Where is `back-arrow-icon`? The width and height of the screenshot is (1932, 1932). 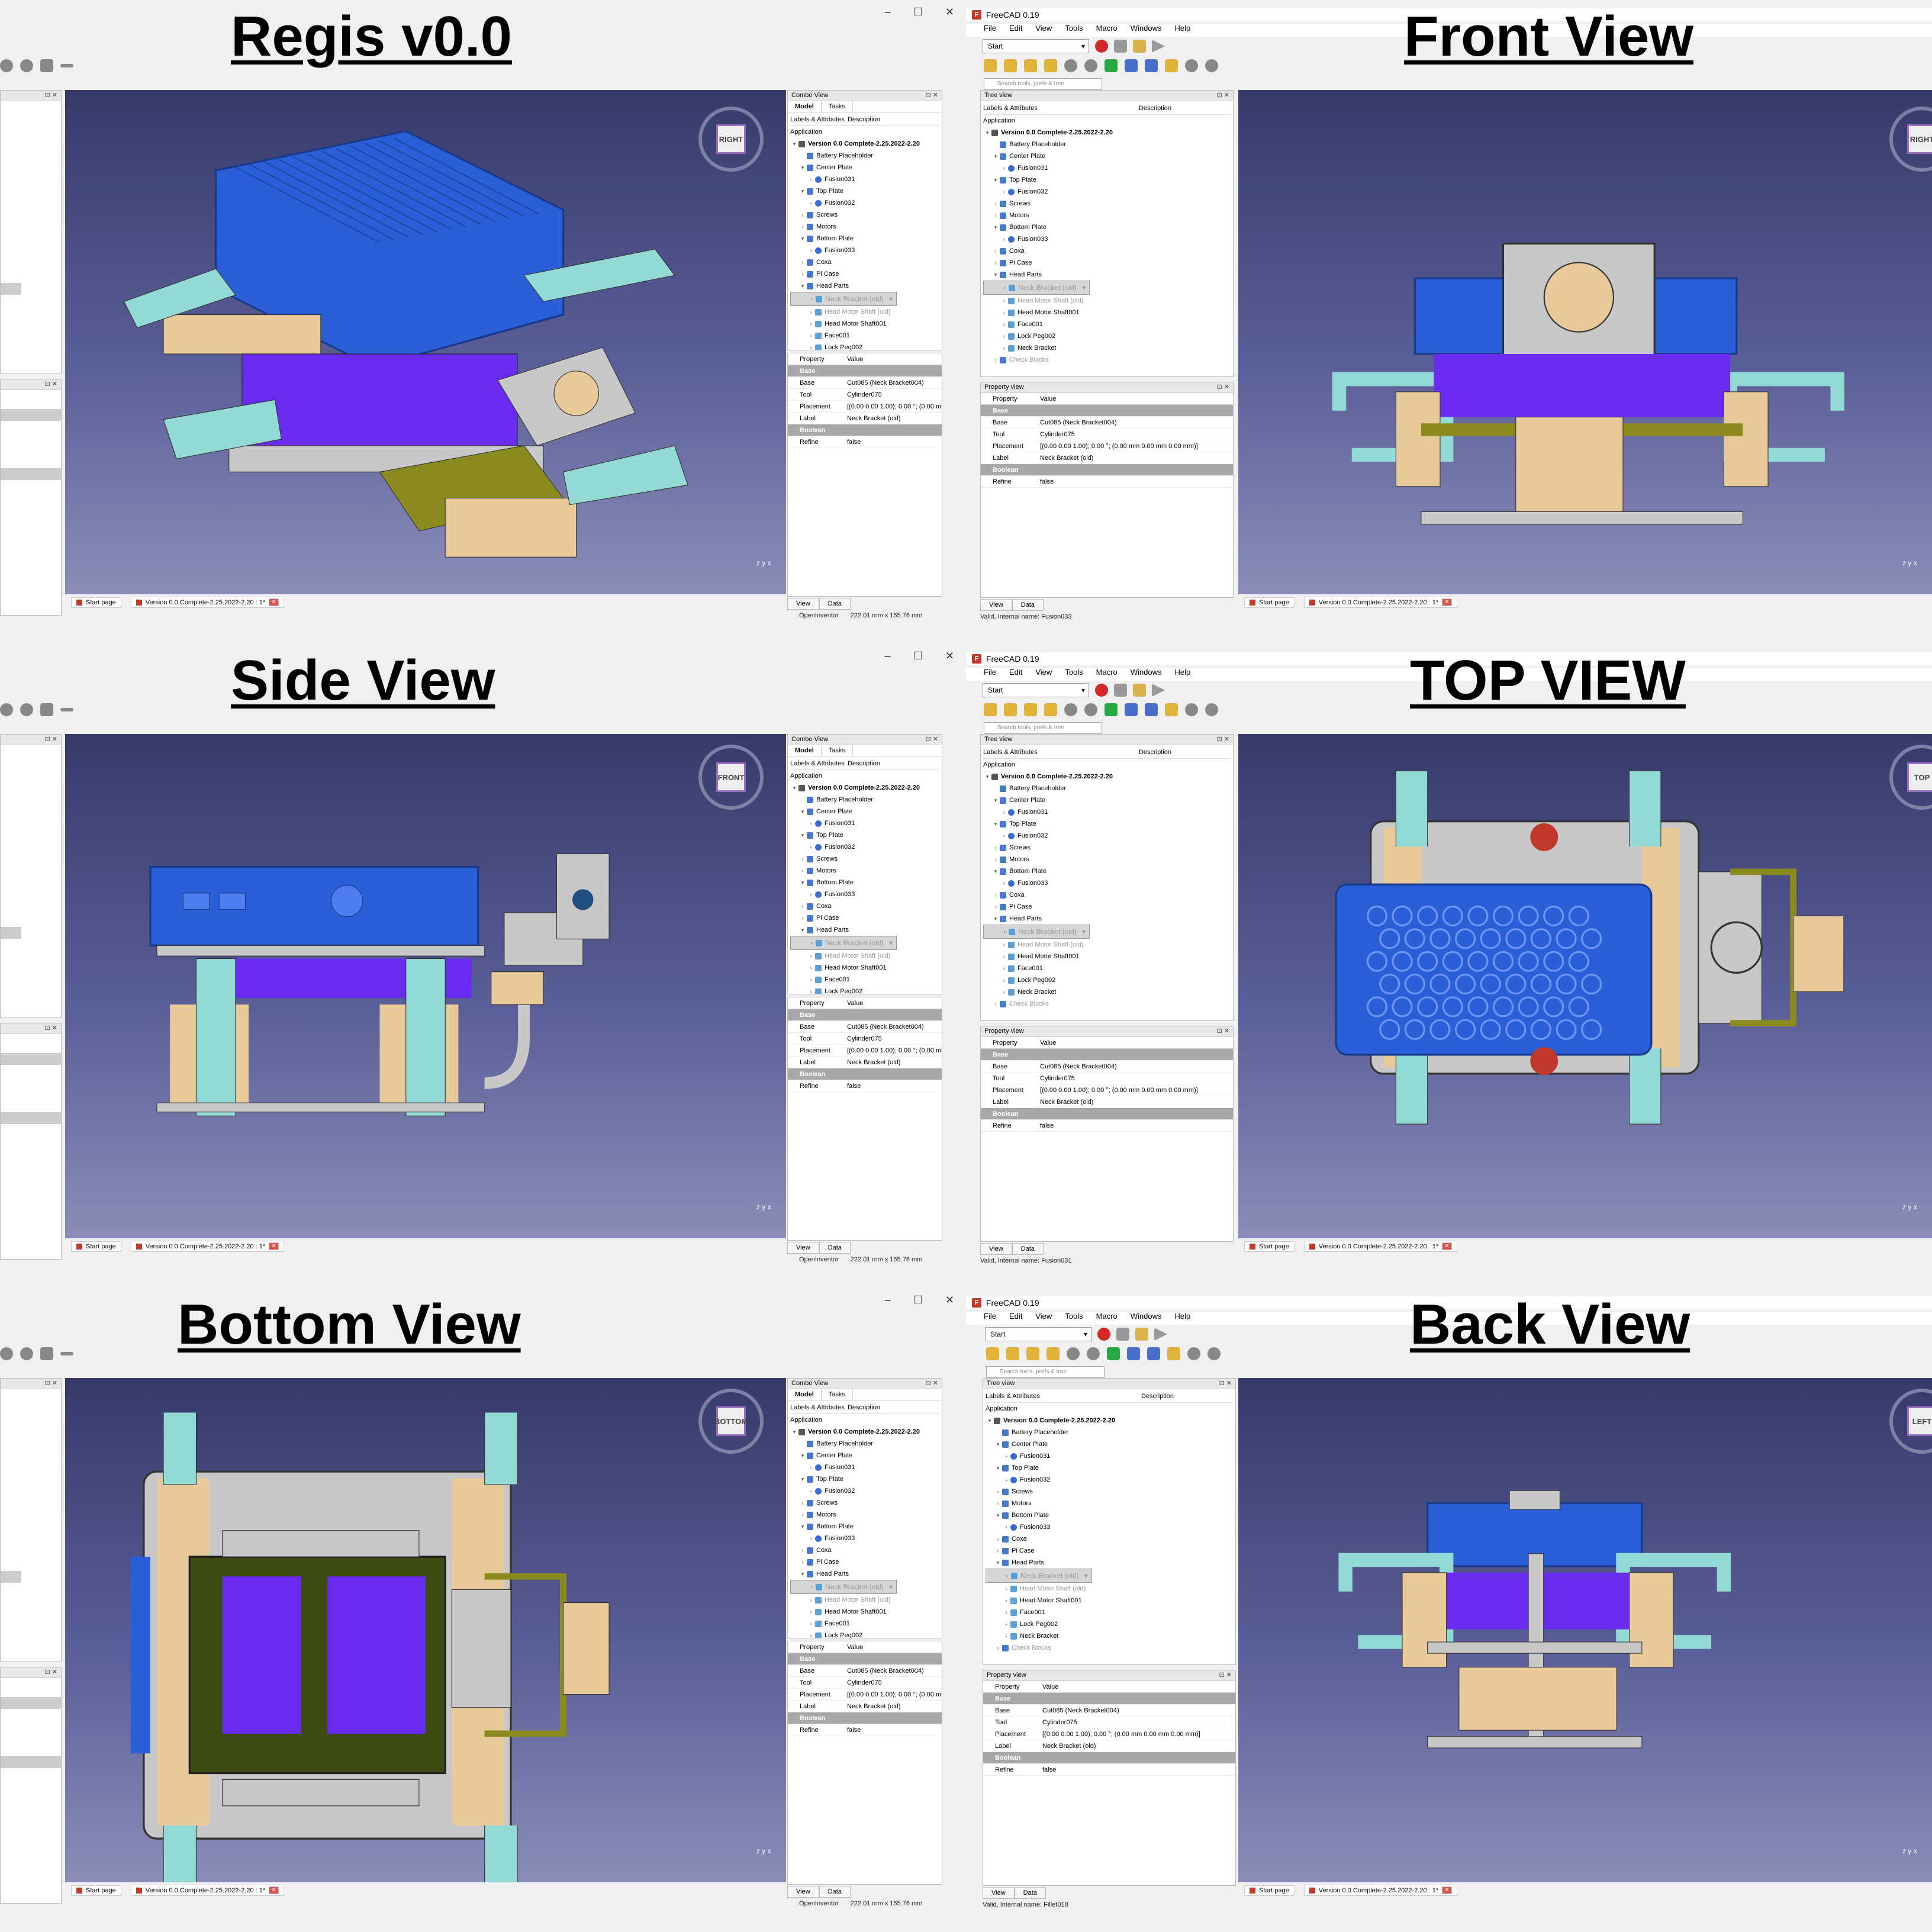
back-arrow-icon is located at coordinates (1131, 65).